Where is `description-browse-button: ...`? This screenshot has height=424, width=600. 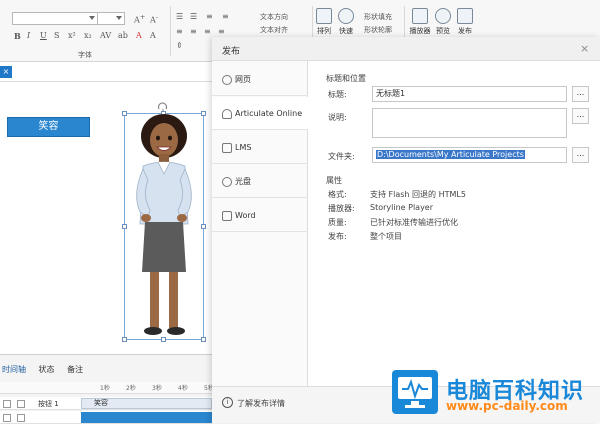 description-browse-button: ... is located at coordinates (580, 116).